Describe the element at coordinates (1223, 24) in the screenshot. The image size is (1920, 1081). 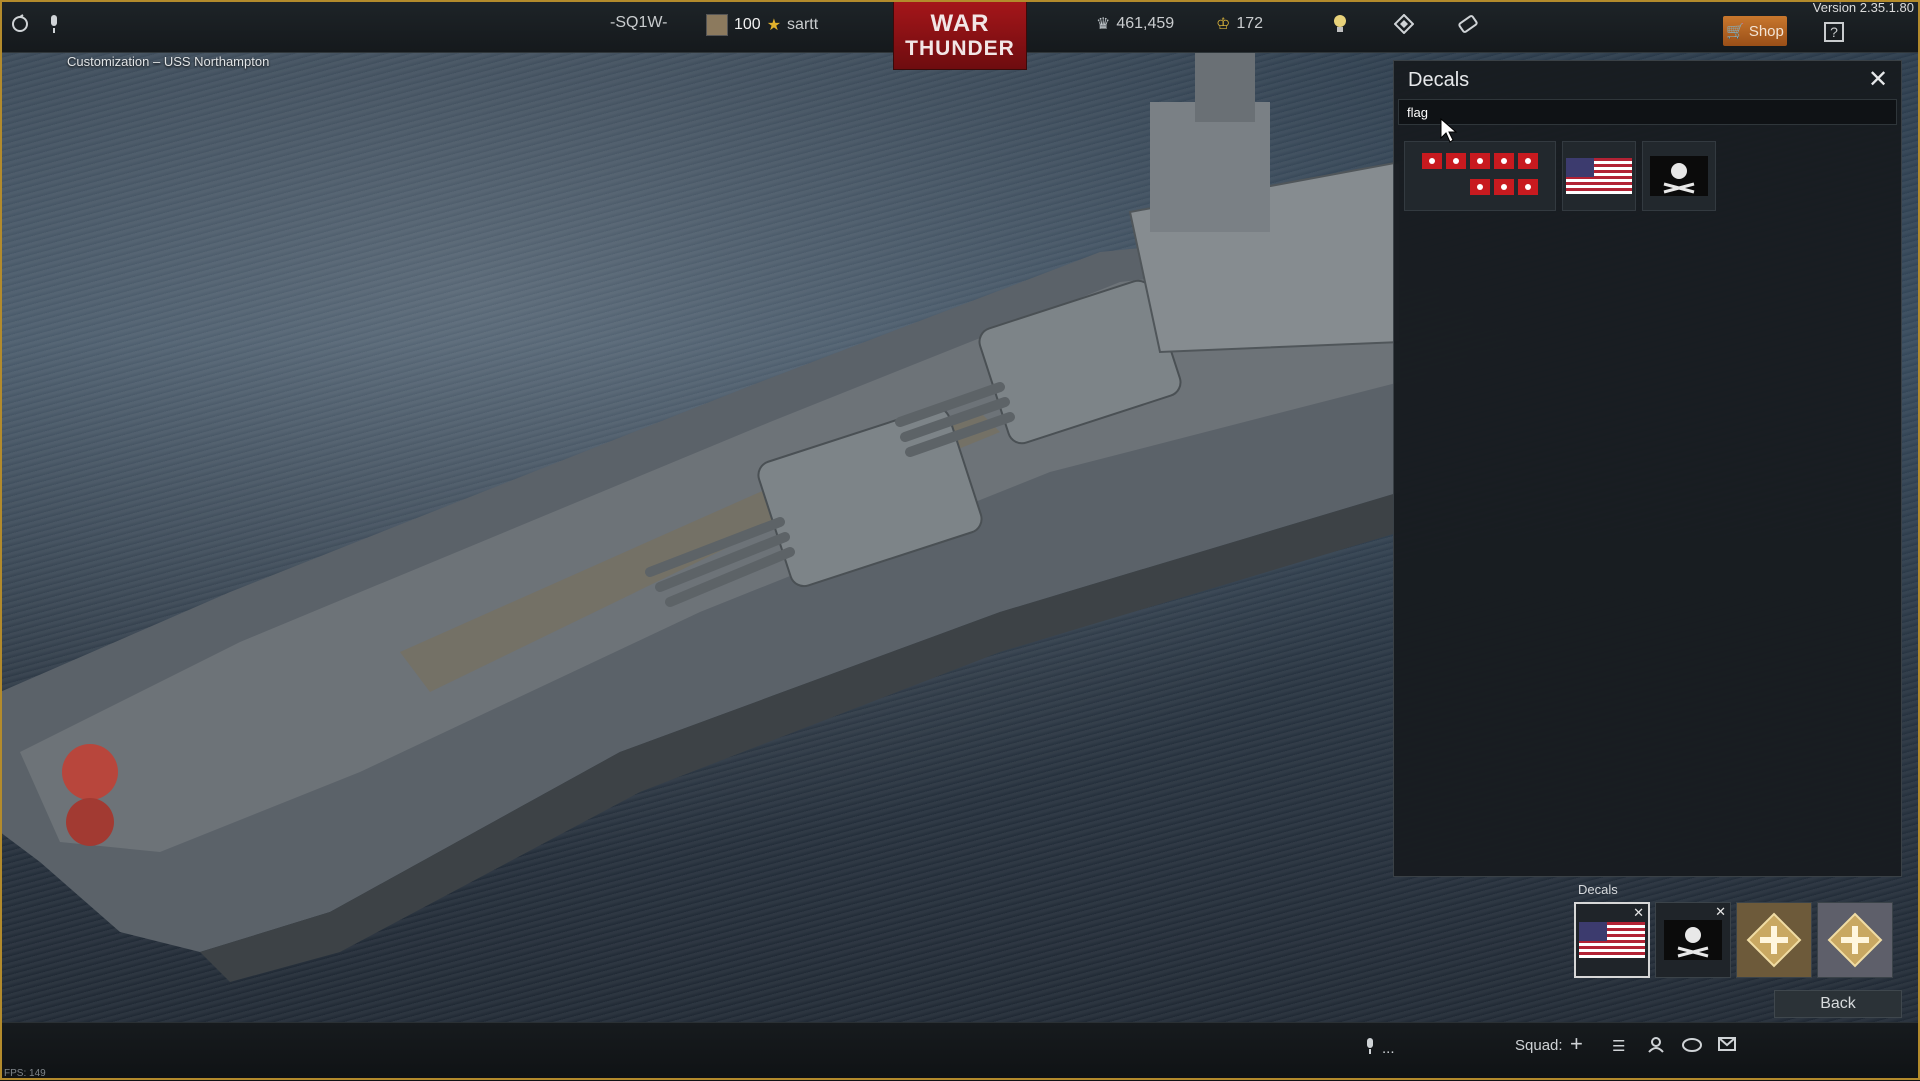
I see `golden-eagle-icon: ♔` at that location.